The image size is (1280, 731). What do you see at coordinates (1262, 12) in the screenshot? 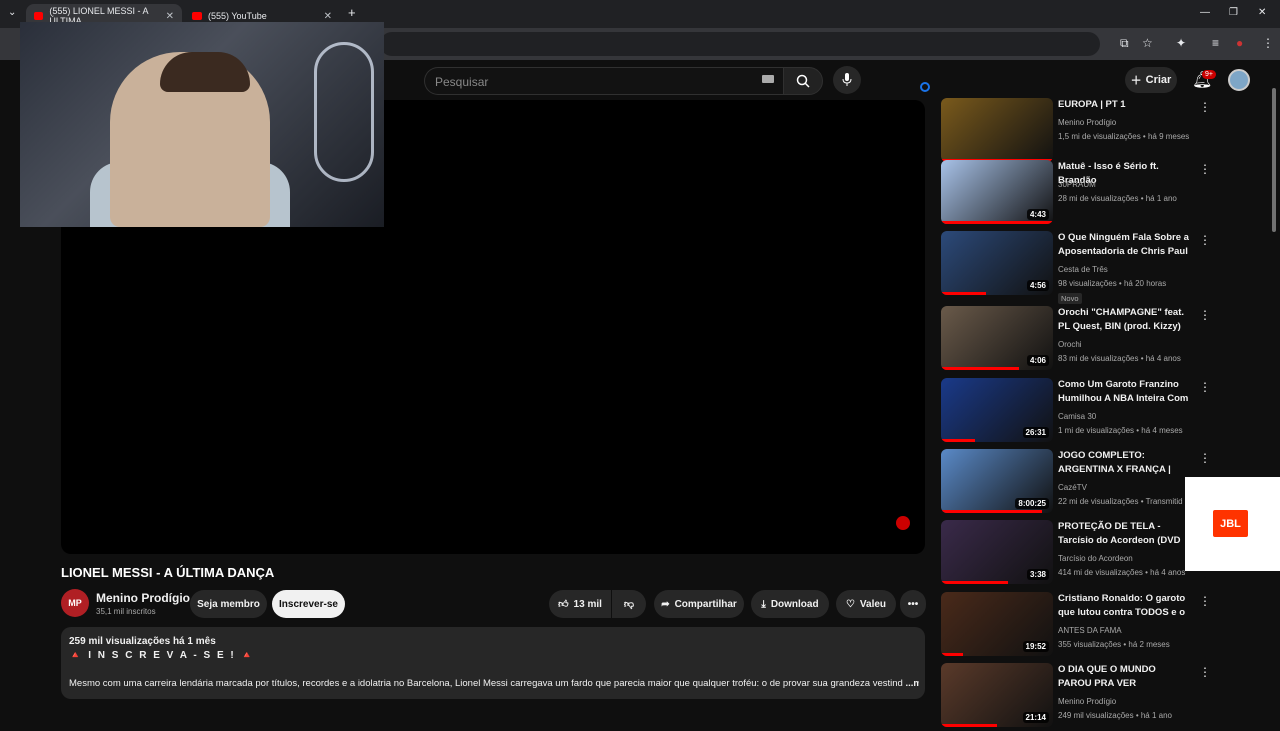
I see `close-window-icon: ✕` at bounding box center [1262, 12].